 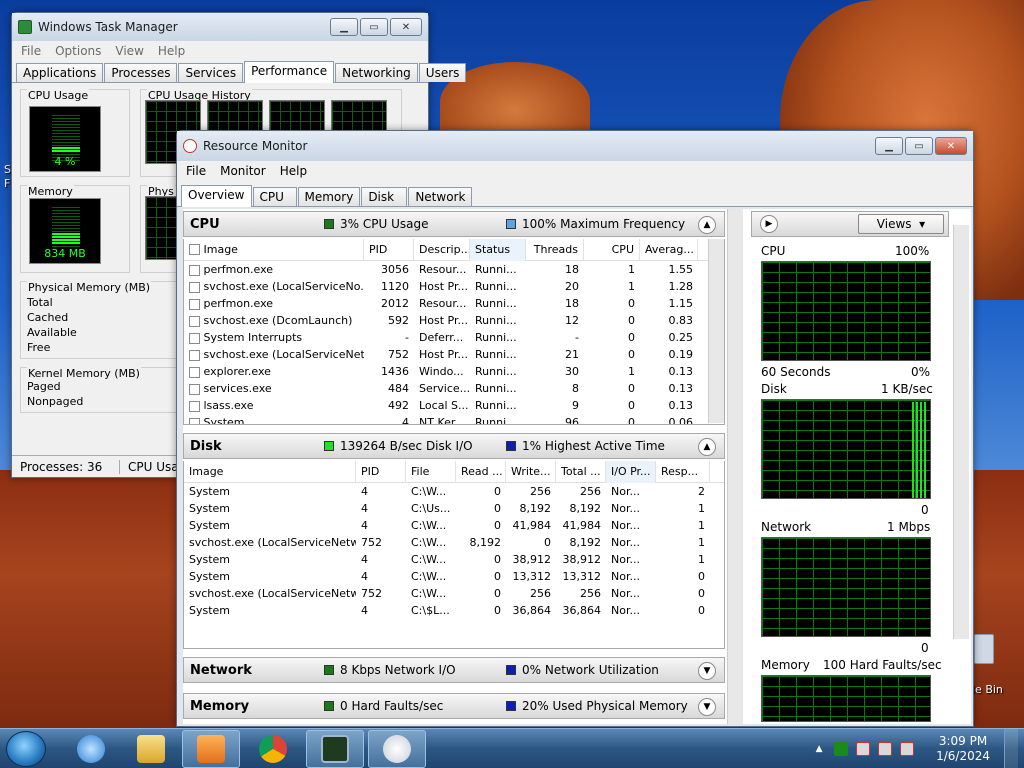 What do you see at coordinates (397, 749) in the screenshot?
I see `taskbar-resource-monitor` at bounding box center [397, 749].